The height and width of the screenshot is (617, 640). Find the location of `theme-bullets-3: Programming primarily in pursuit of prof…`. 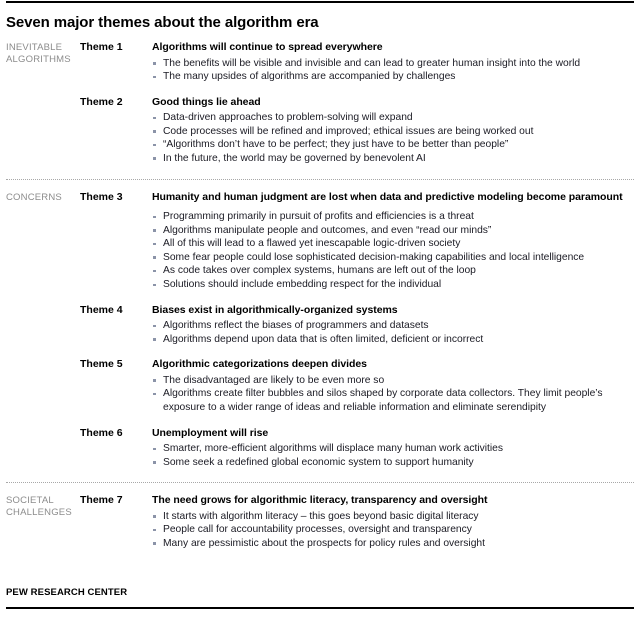

theme-bullets-3: Programming primarily in pursuit of prof… is located at coordinates (393, 251).